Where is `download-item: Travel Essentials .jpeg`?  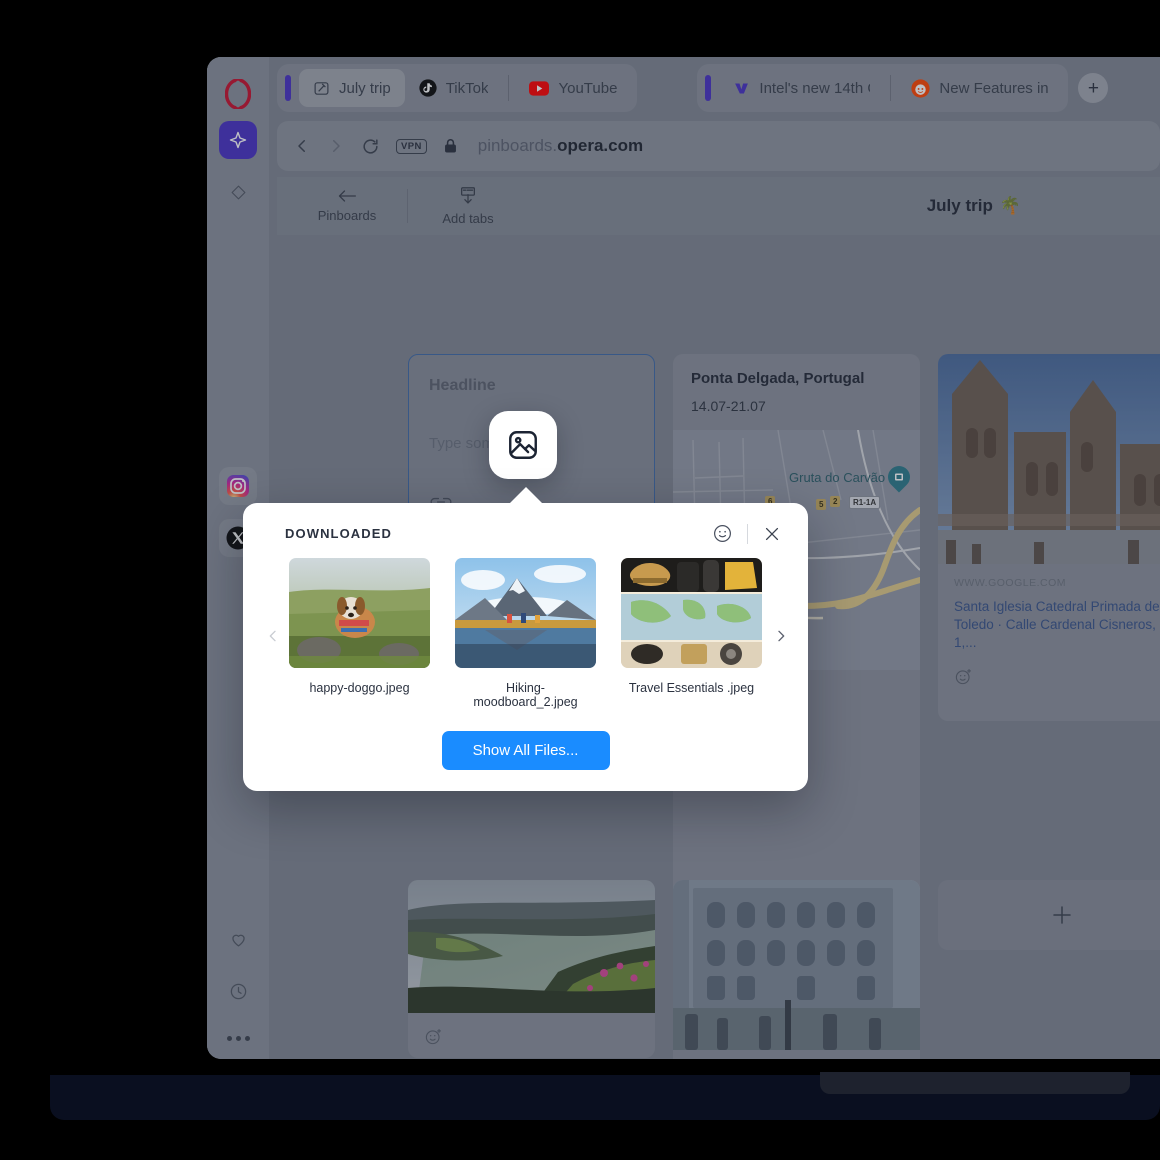 download-item: Travel Essentials .jpeg is located at coordinates (691, 626).